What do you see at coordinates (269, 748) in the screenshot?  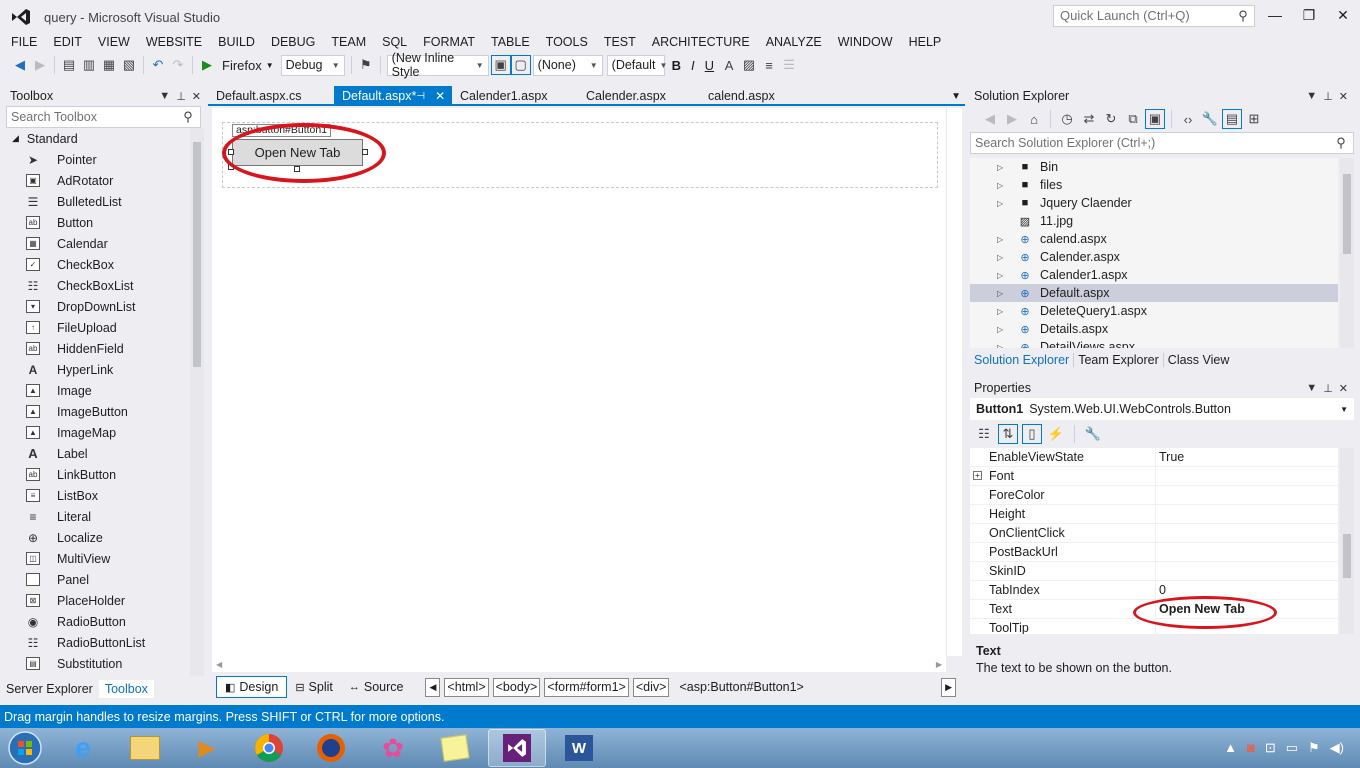 I see `taskbar-chrome` at bounding box center [269, 748].